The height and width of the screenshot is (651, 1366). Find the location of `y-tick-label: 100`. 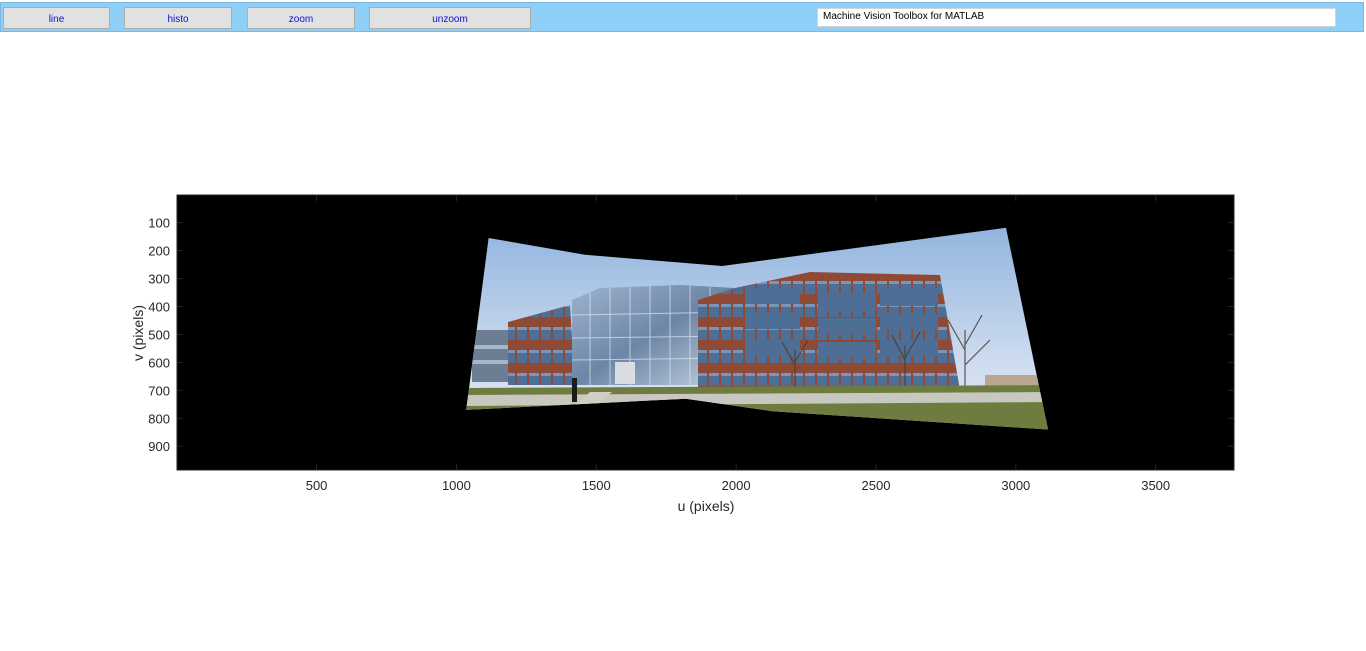

y-tick-label: 100 is located at coordinates (159, 223).